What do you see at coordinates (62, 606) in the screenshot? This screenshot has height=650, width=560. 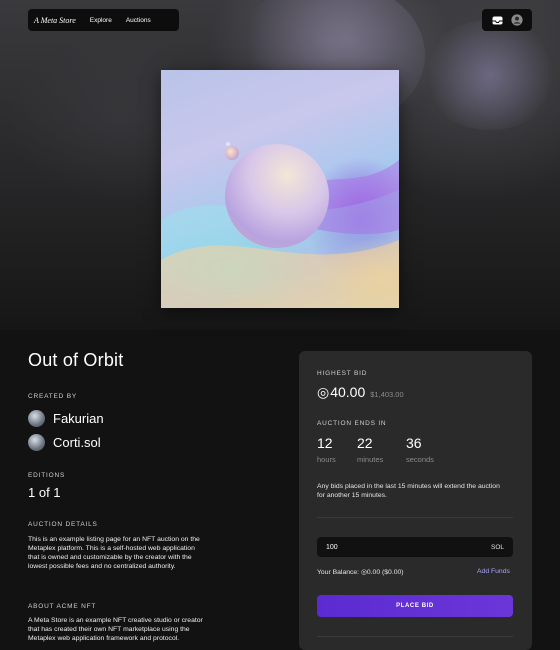 I see `about-label: ABOUT ACME NFT` at bounding box center [62, 606].